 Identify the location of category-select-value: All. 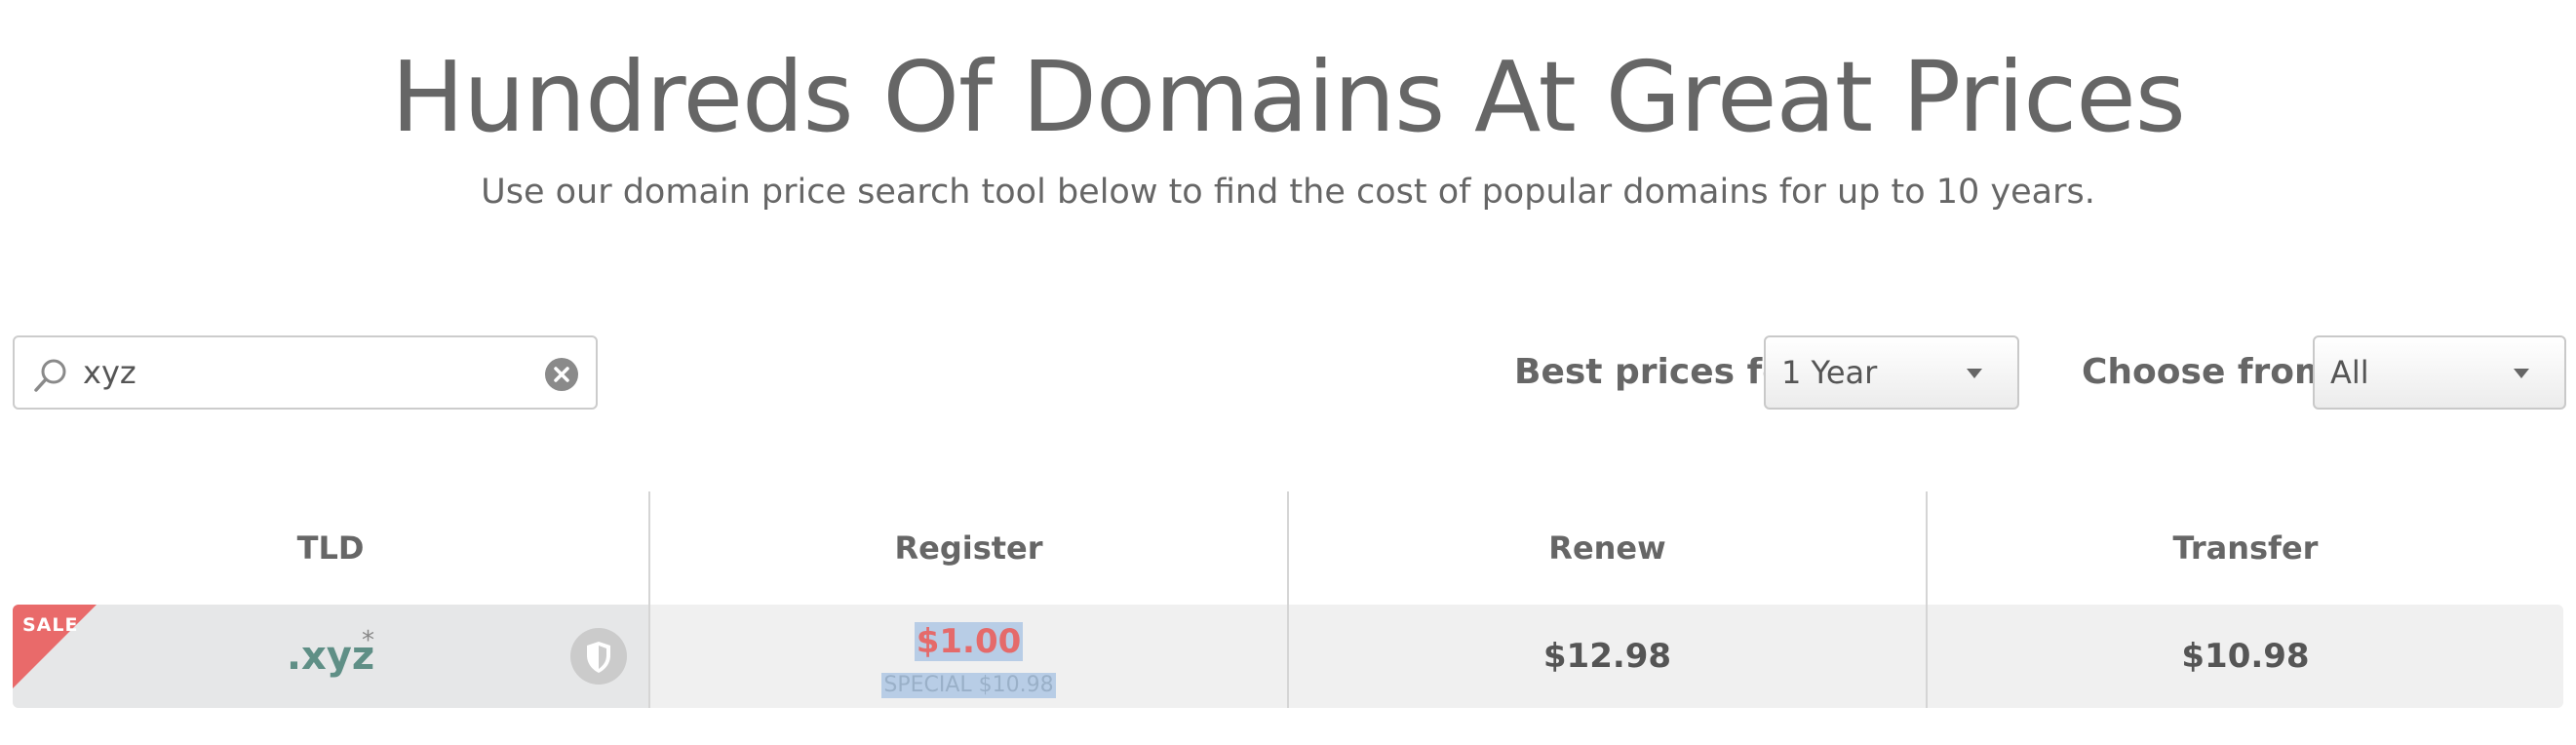
(2349, 372).